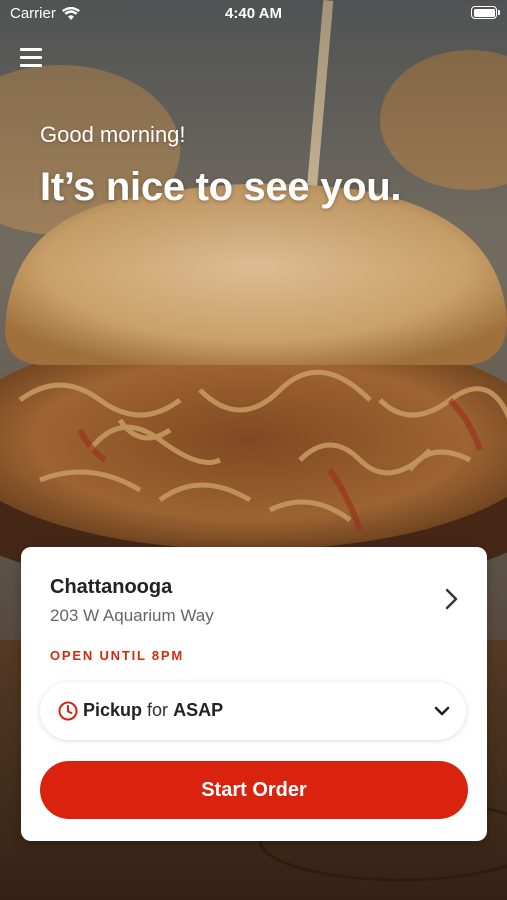  What do you see at coordinates (113, 134) in the screenshot?
I see `greeting-text: Good morning!` at bounding box center [113, 134].